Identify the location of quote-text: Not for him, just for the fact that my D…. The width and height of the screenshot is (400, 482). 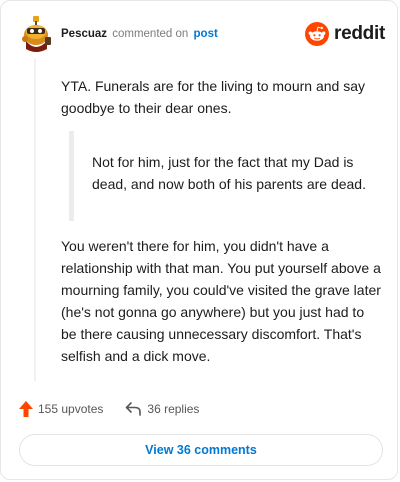
(229, 173).